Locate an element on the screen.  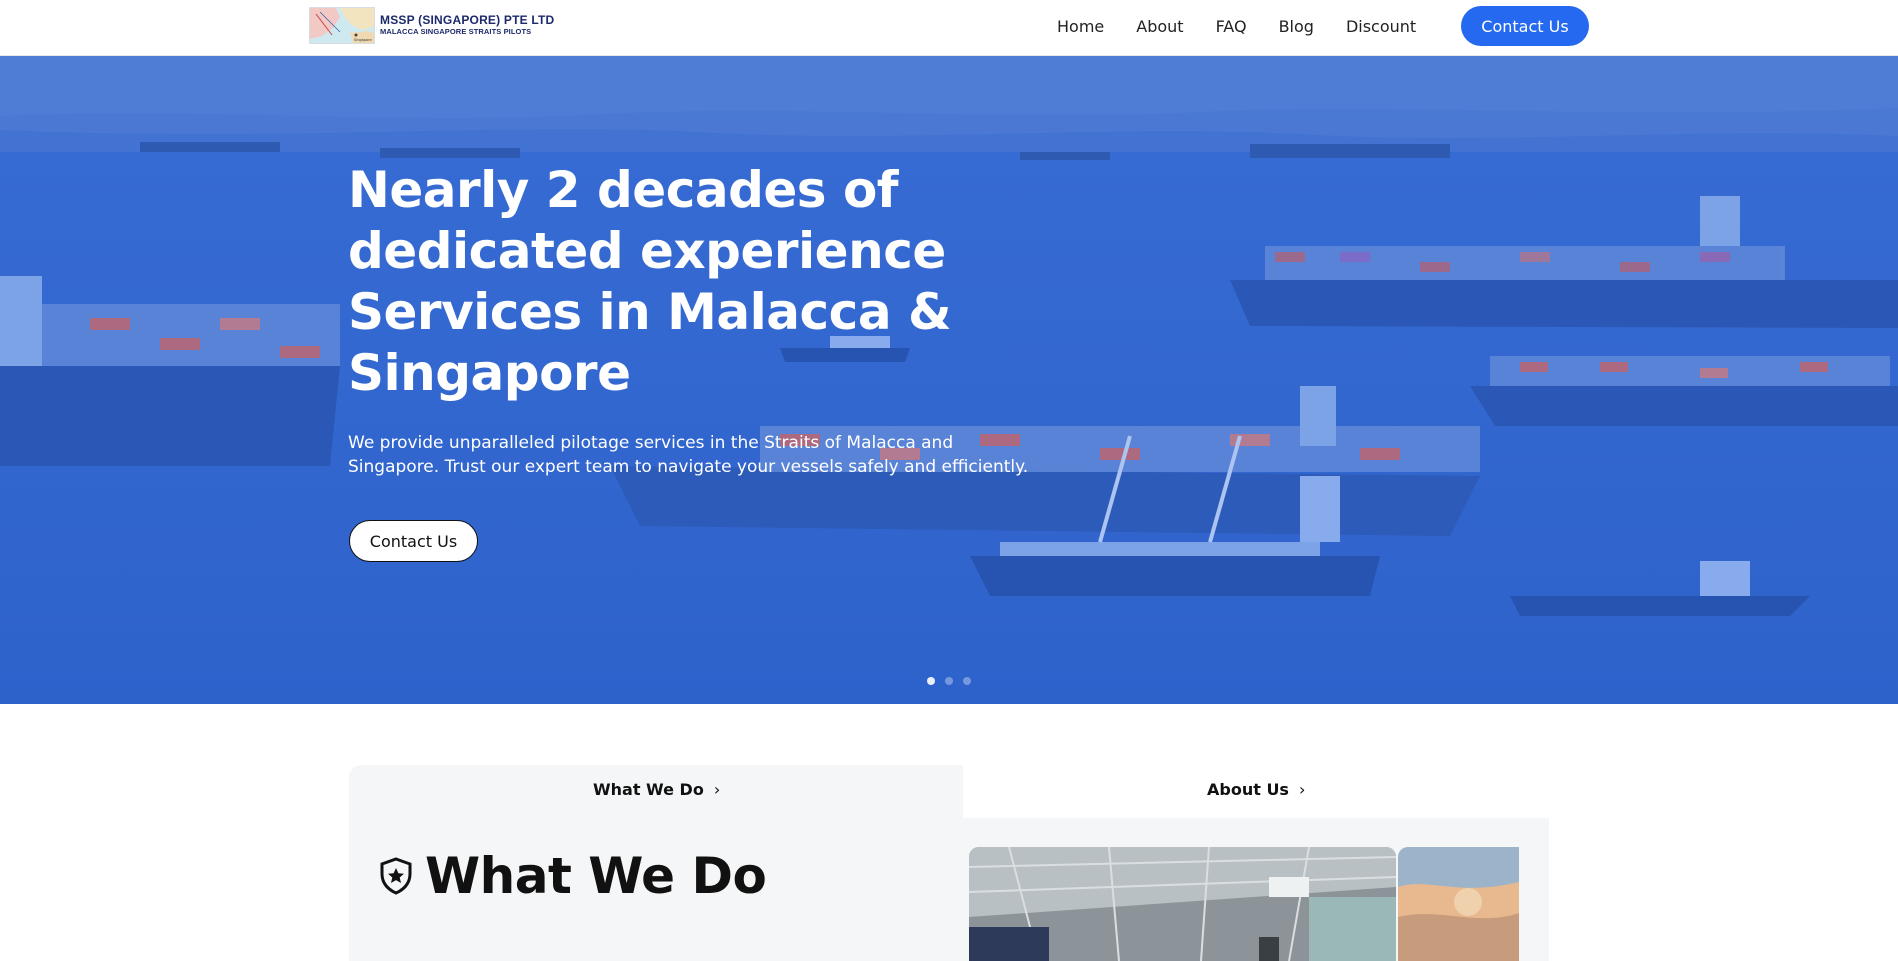
map-label: Singapore is located at coordinates (363, 40).